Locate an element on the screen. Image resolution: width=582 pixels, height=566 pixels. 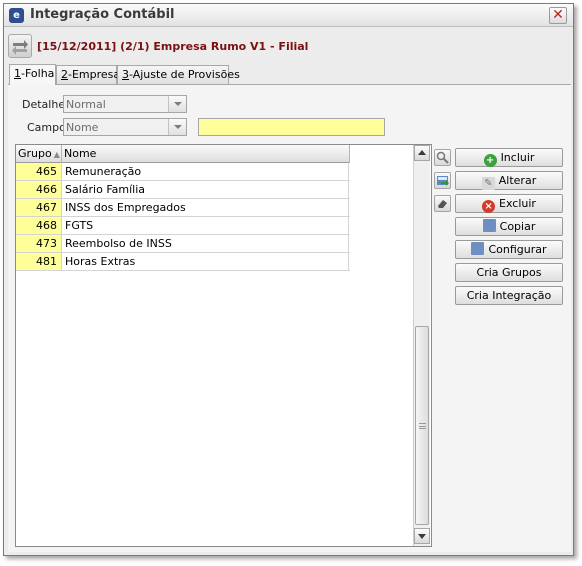
cell-grupo: 467 is located at coordinates (39, 207).